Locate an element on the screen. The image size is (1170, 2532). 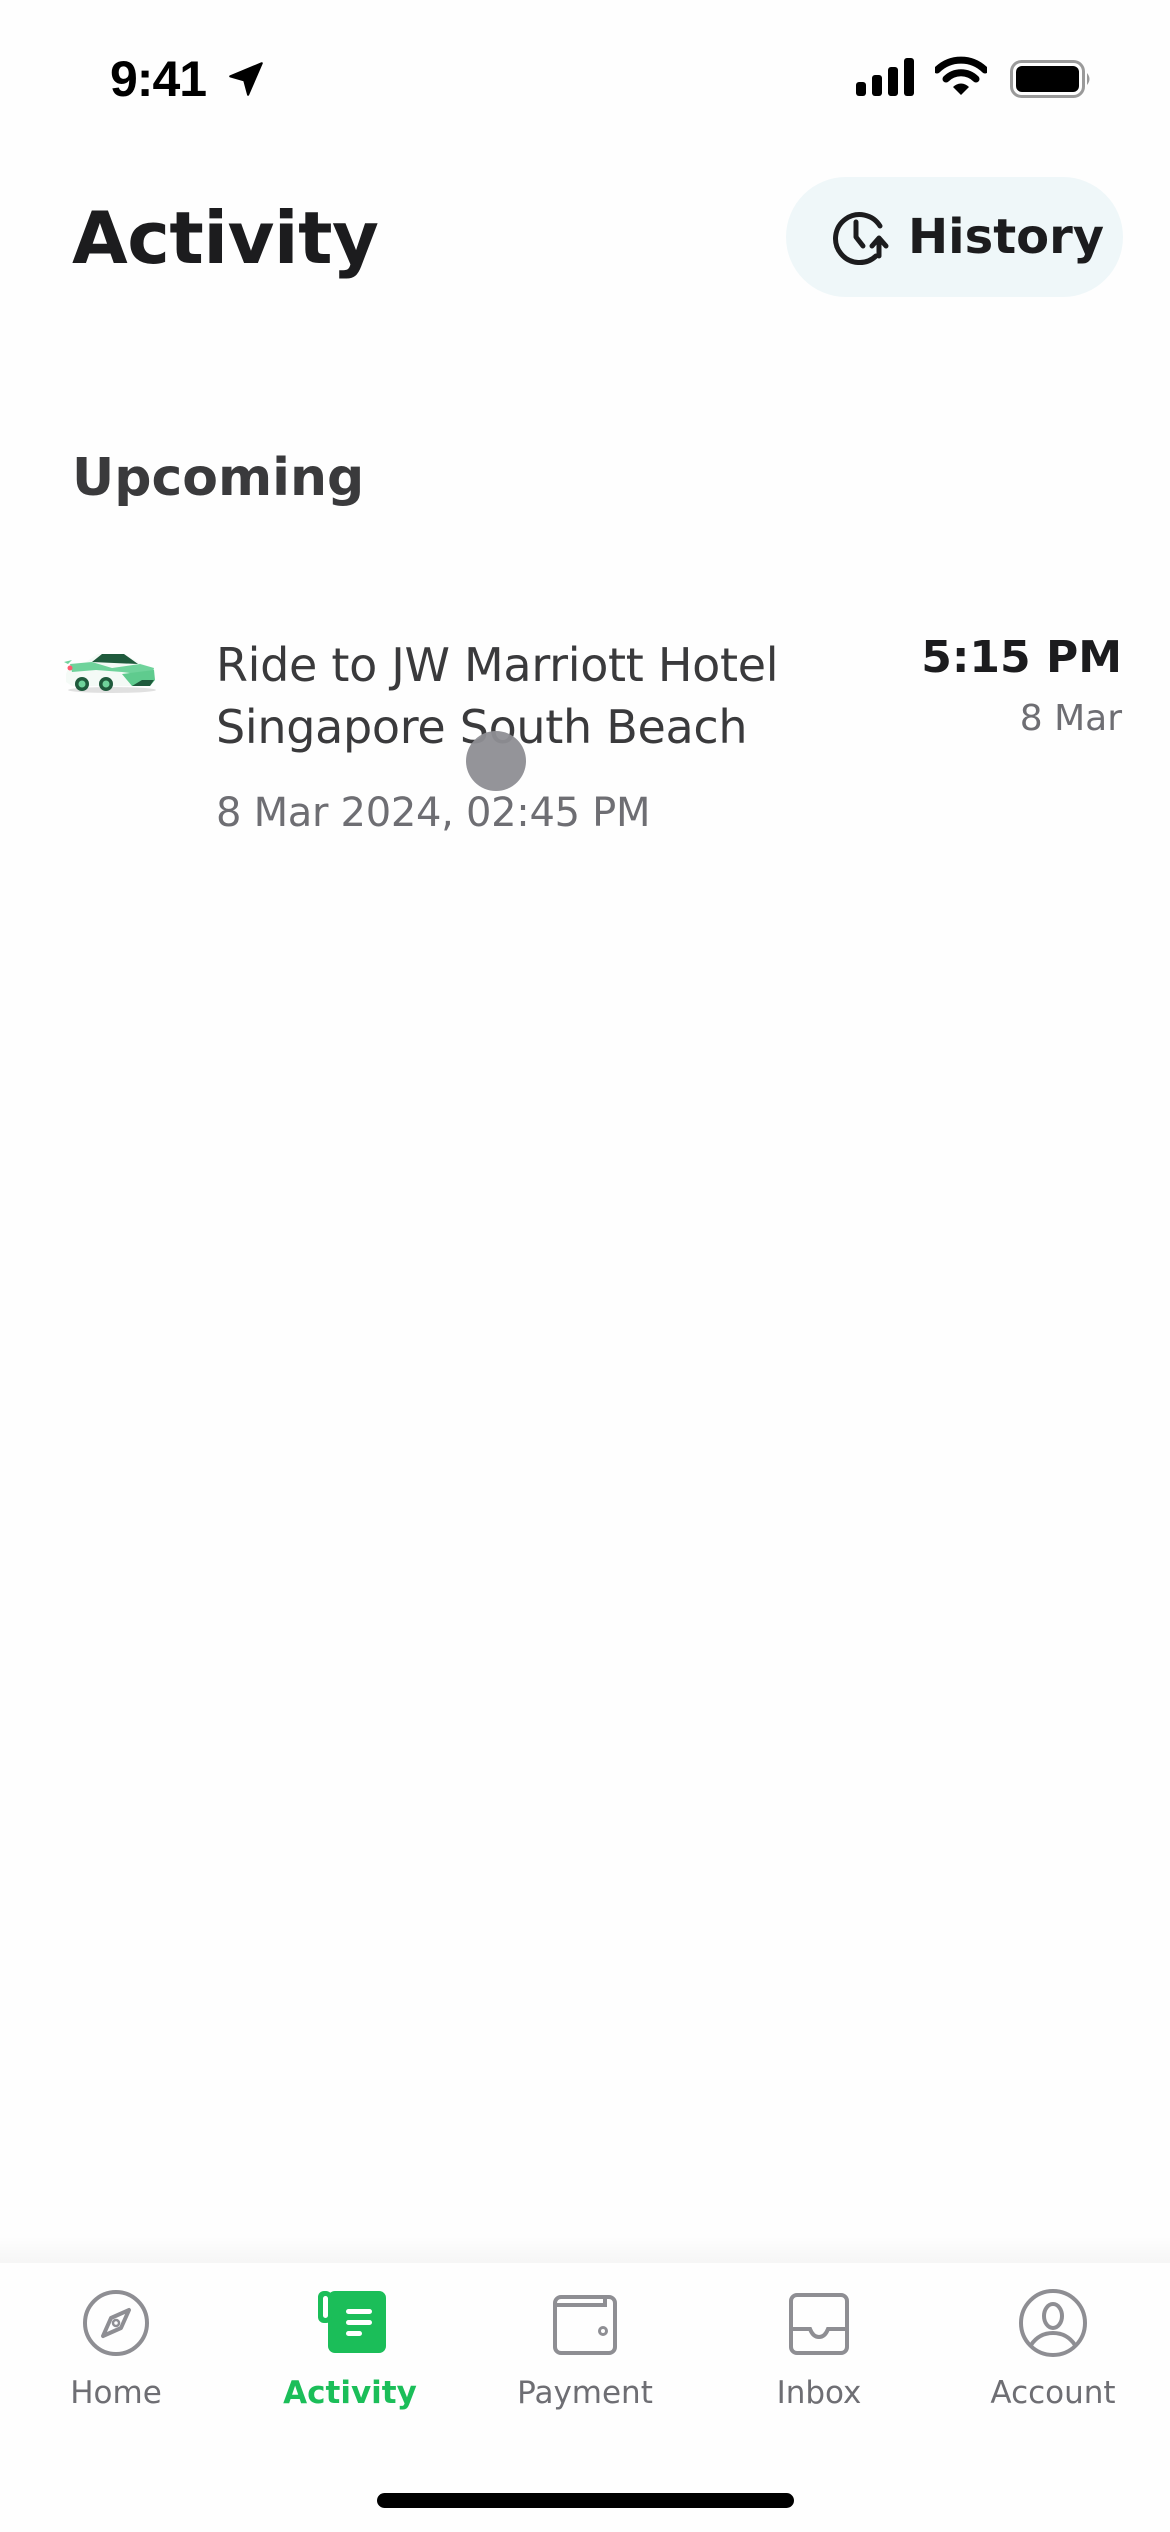
tab-label-inbox: Inbox is located at coordinates (819, 2393).